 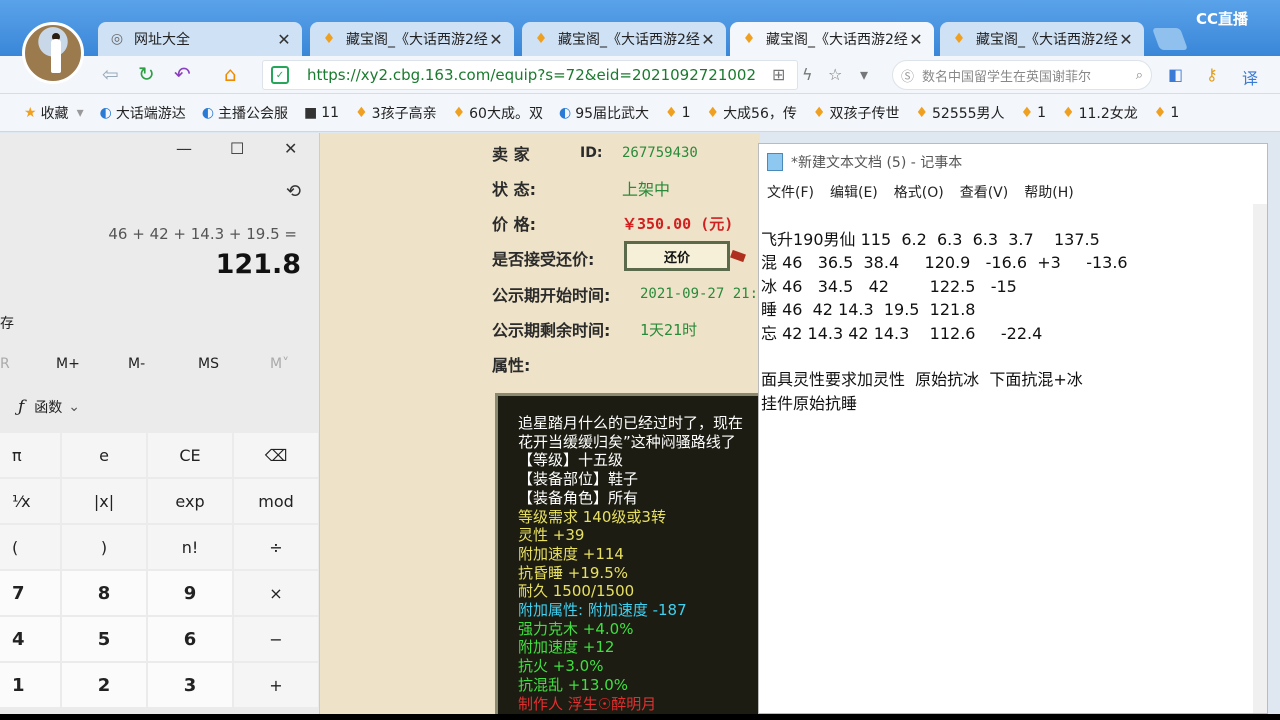 What do you see at coordinates (190, 501) in the screenshot?
I see `exp-key: exp` at bounding box center [190, 501].